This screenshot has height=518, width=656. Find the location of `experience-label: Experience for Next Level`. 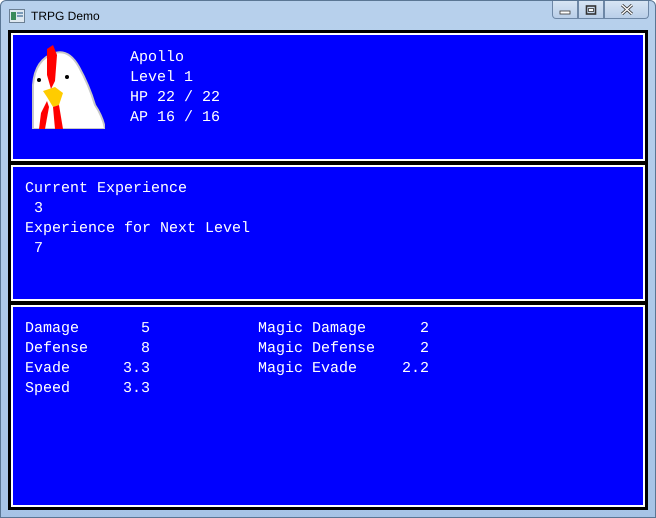

experience-label: Experience for Next Level is located at coordinates (138, 229).